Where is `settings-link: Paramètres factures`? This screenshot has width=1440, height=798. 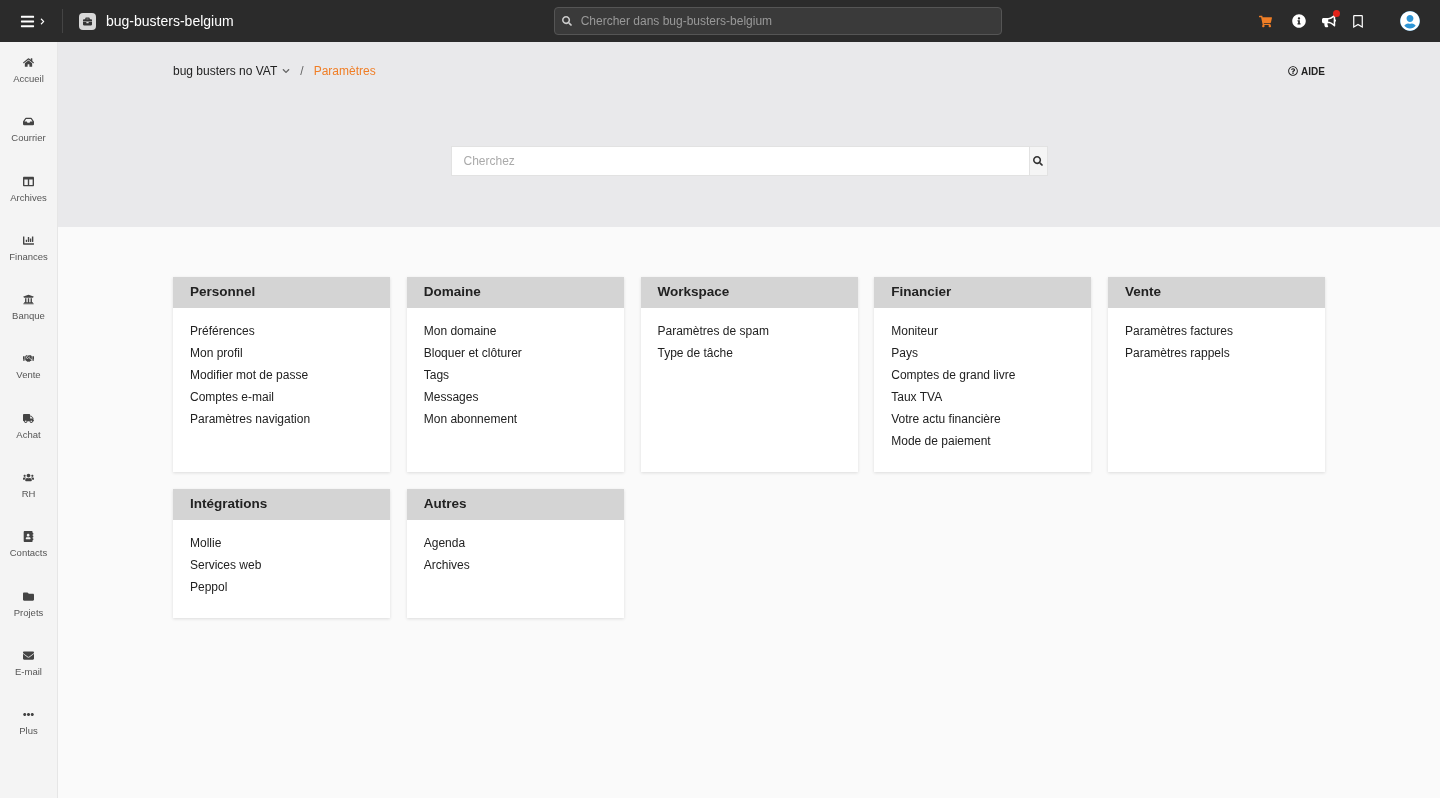
settings-link: Paramètres factures is located at coordinates (1179, 333).